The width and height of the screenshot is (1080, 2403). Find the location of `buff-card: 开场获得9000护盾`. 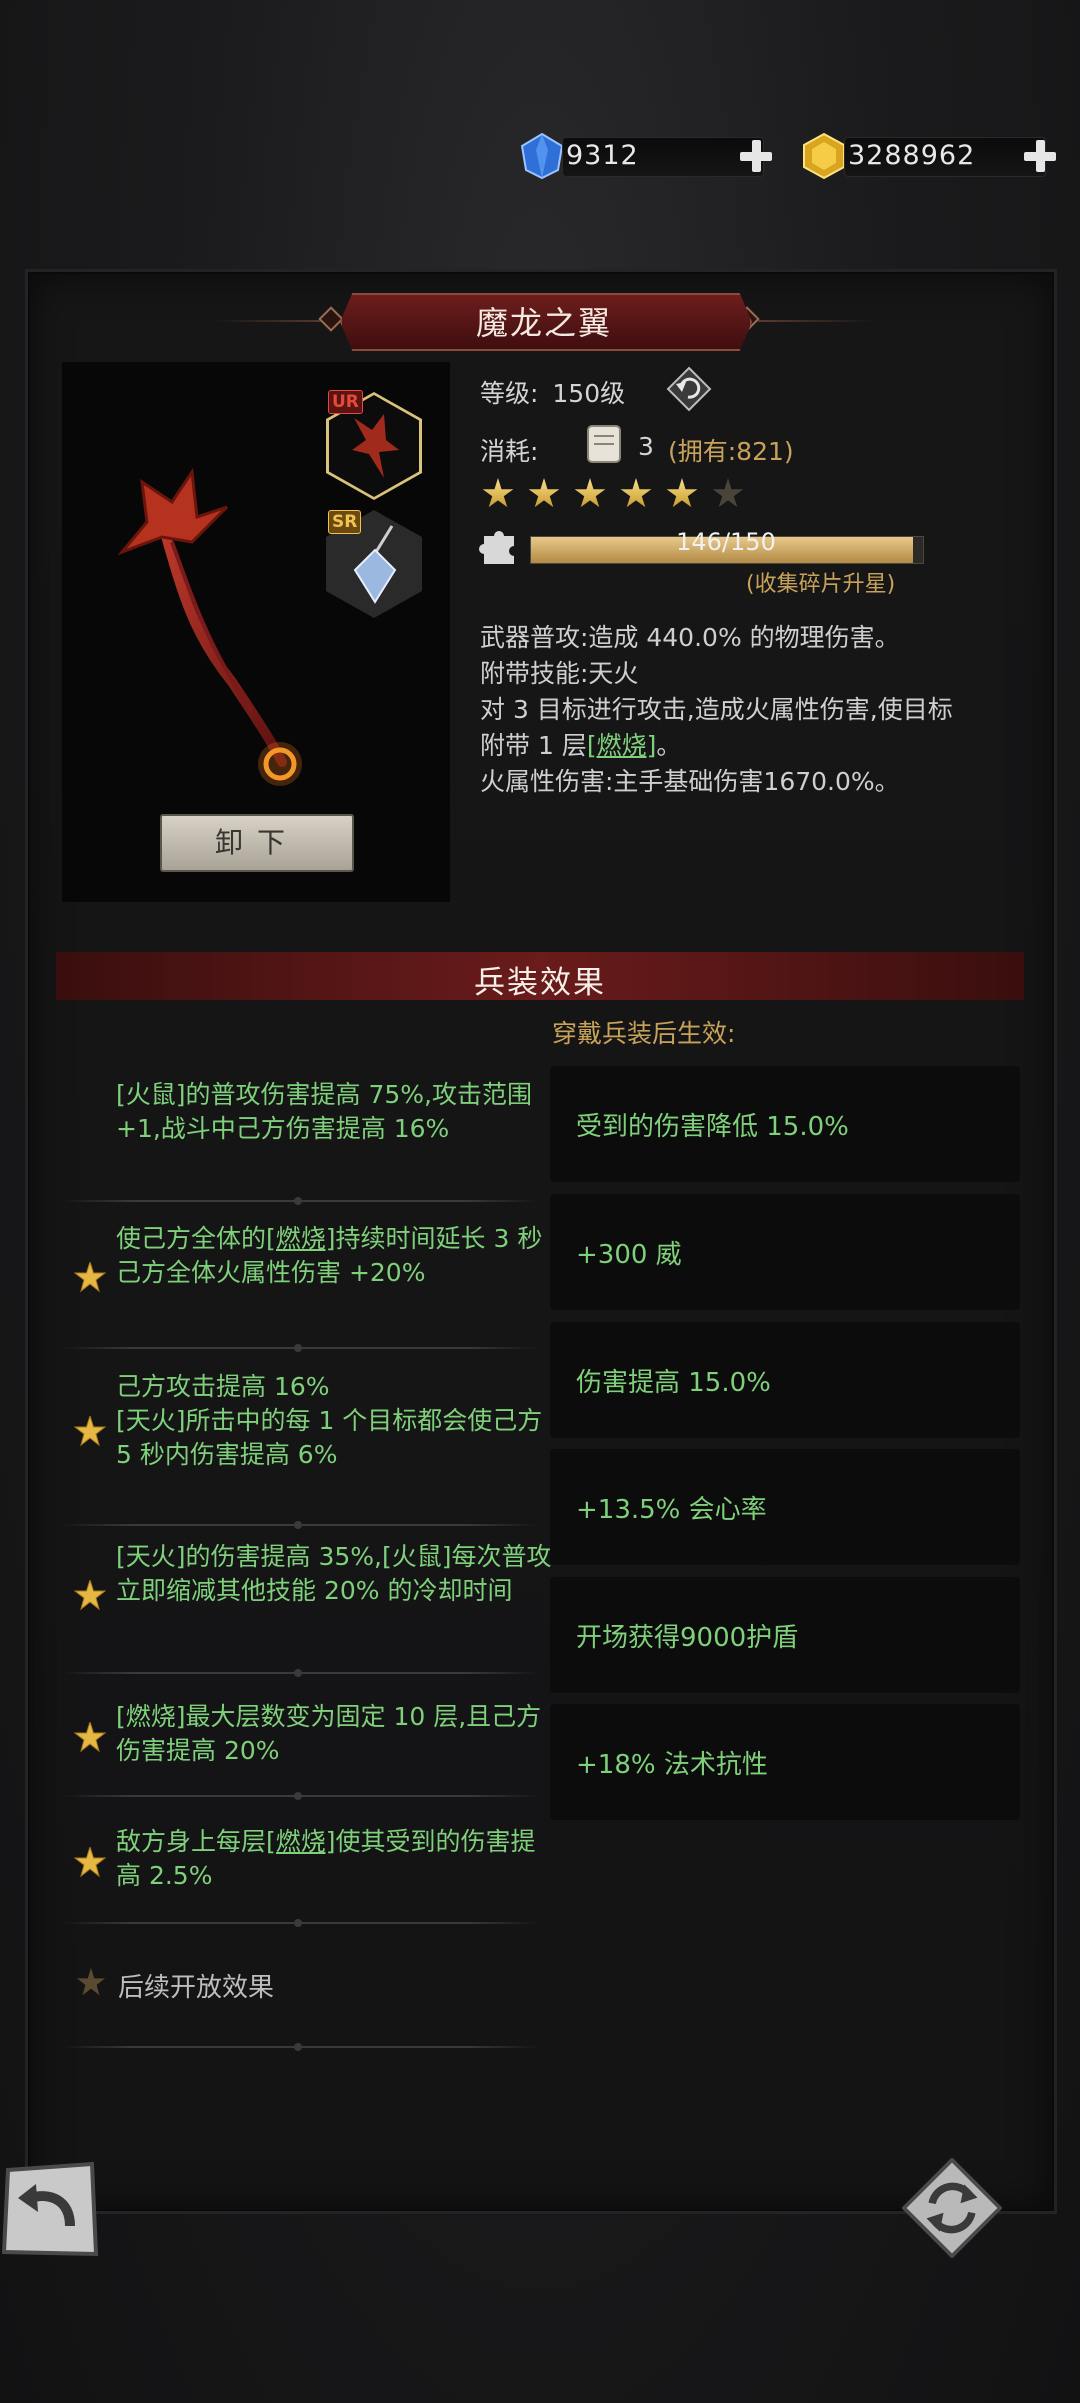

buff-card: 开场获得9000护盾 is located at coordinates (785, 1635).